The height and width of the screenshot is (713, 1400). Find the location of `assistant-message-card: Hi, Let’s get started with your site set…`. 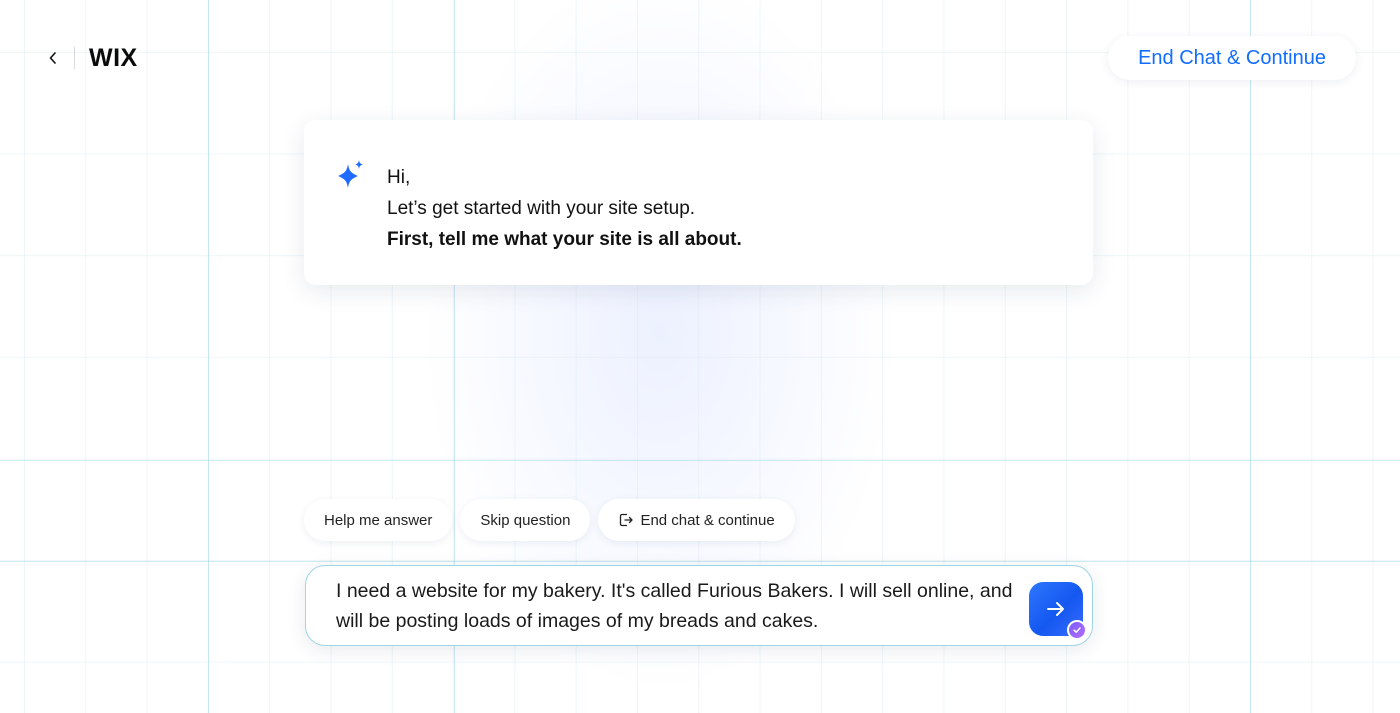

assistant-message-card: Hi, Let’s get started with your site set… is located at coordinates (698, 202).